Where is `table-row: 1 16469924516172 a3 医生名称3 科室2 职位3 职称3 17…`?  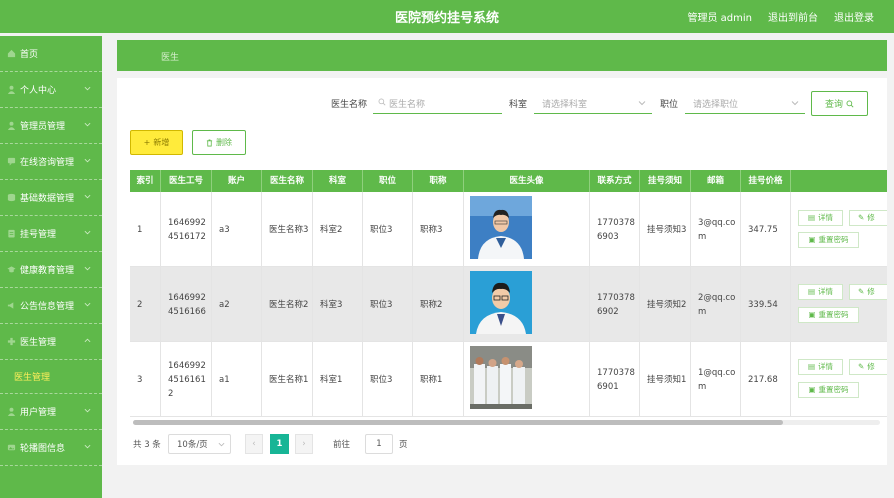
table-row: 1 16469924516172 a3 医生名称3 科室2 职位3 职称3 17… is located at coordinates (508, 229).